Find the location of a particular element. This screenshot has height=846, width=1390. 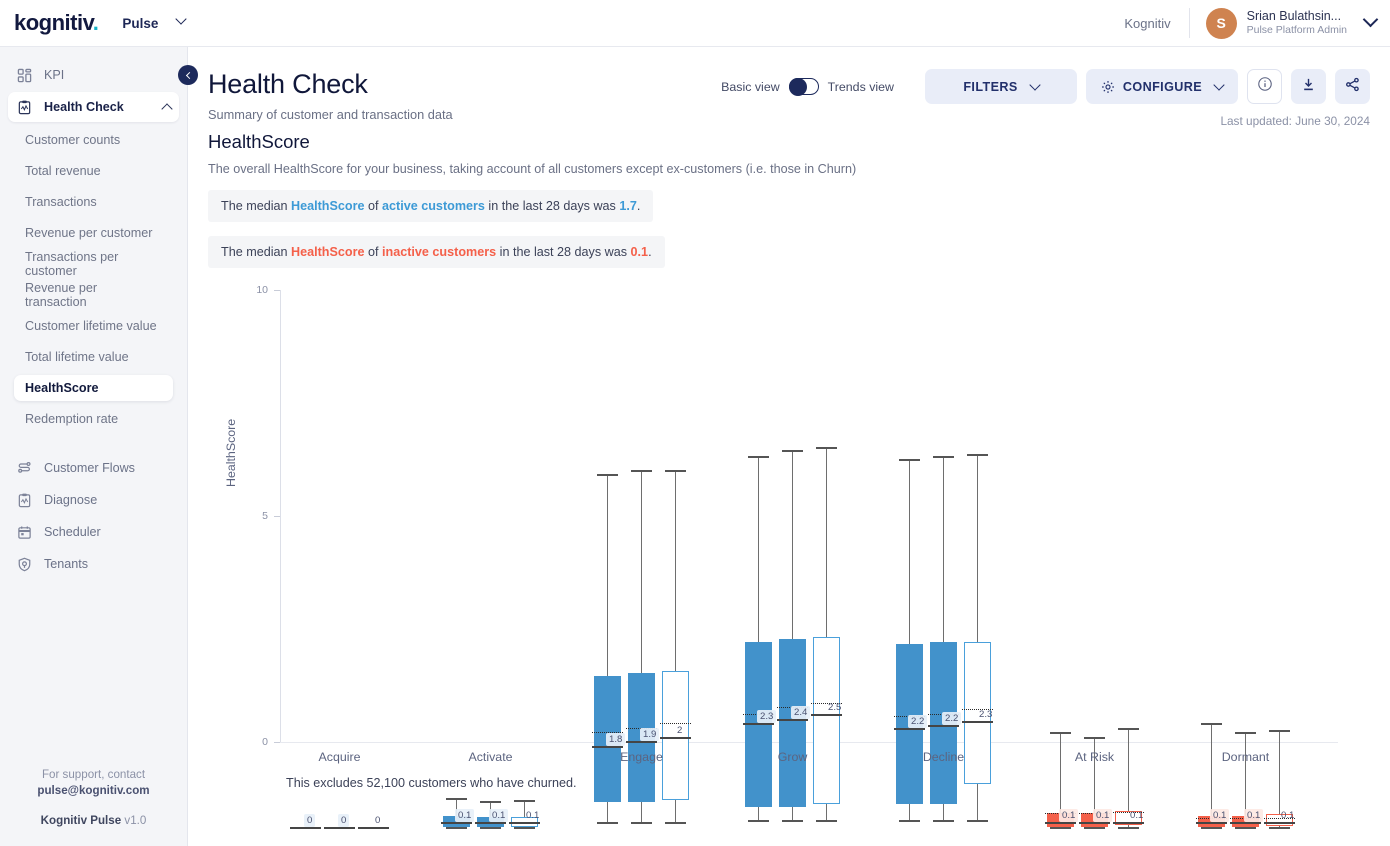

product-chevron-down-icon is located at coordinates (181, 19).